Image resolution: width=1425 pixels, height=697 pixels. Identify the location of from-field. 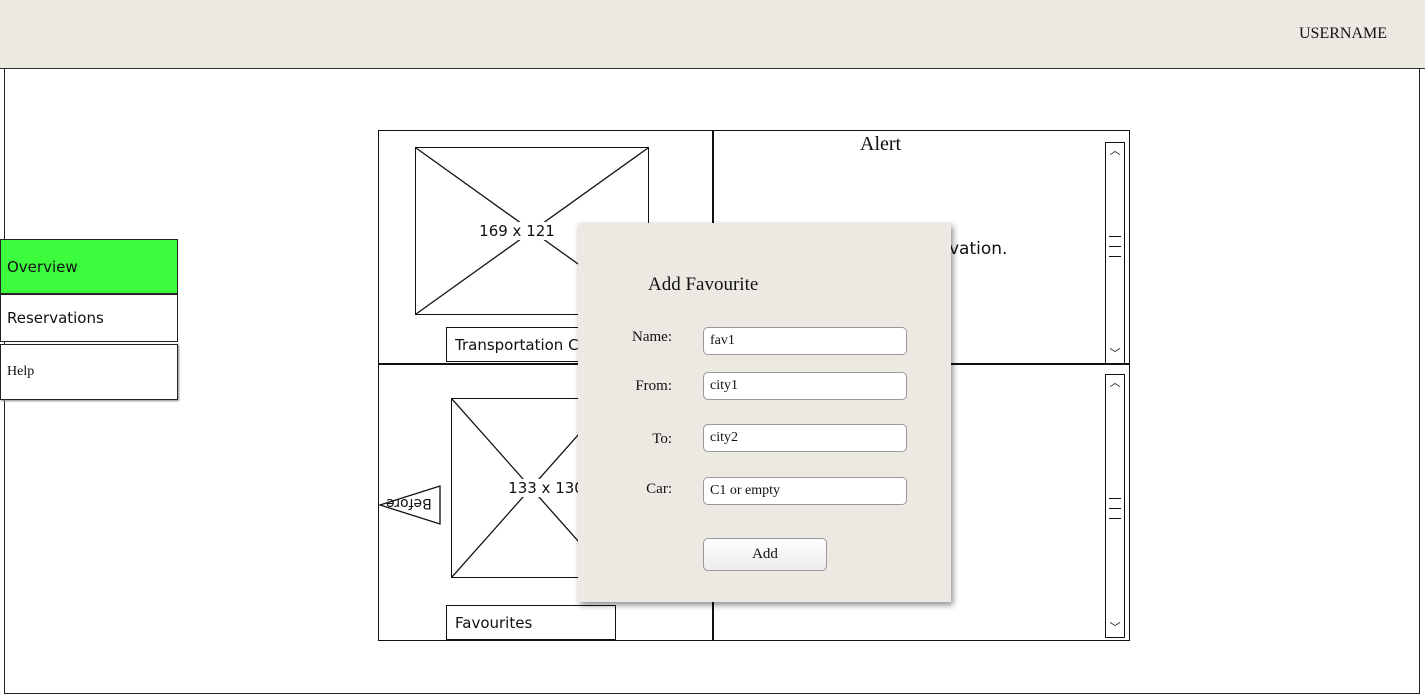
(805, 386).